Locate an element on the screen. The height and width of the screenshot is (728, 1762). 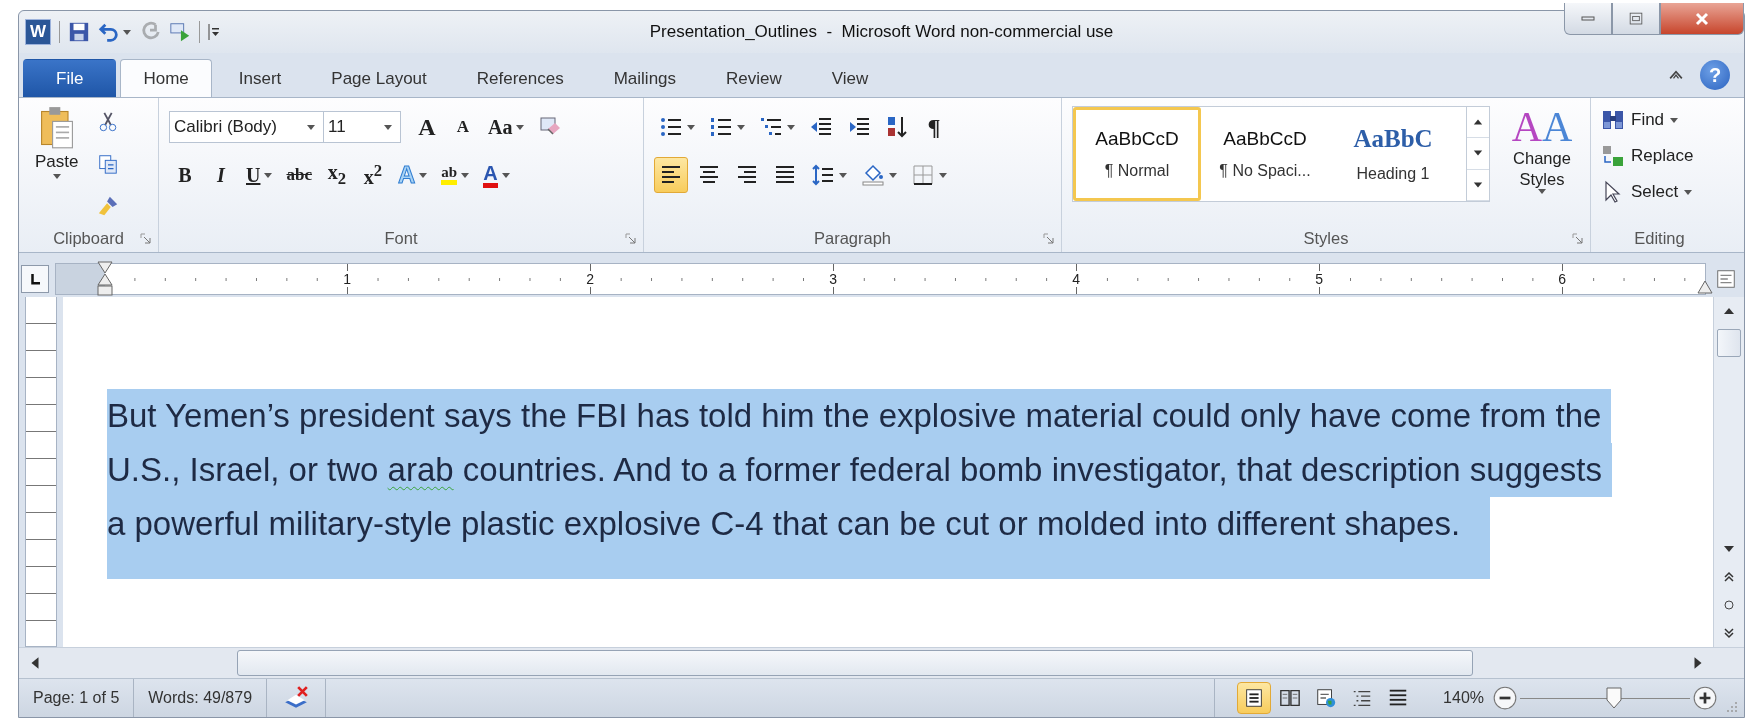
line-spacing-icon is located at coordinates (823, 175).